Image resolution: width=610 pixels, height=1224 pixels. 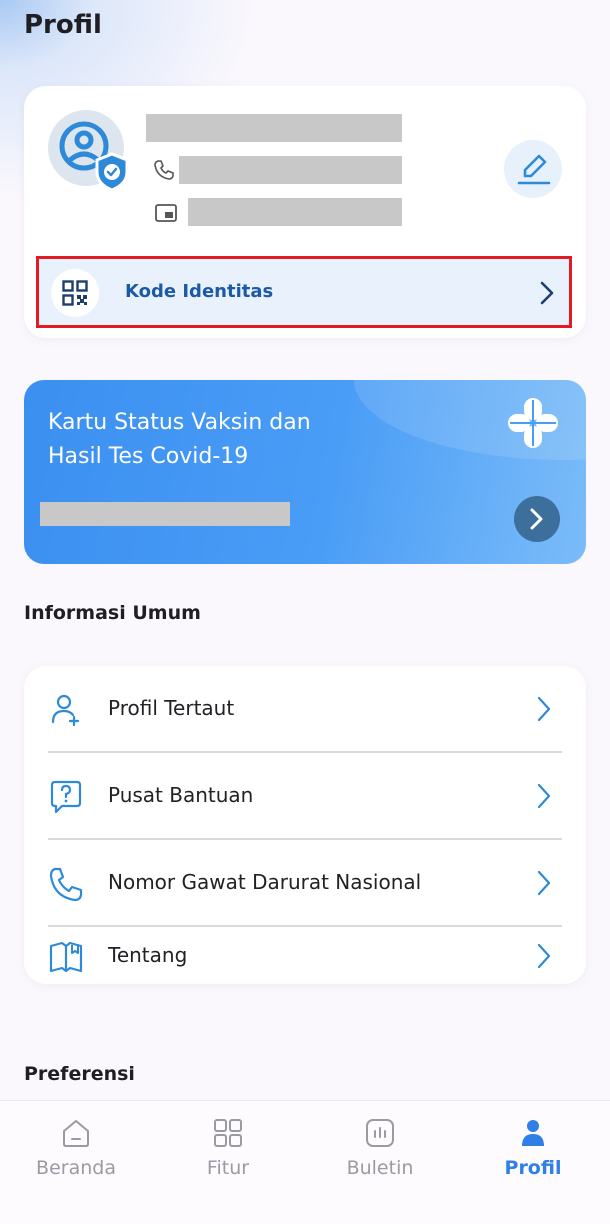 I want to click on linked-profile-icon, so click(x=65, y=710).